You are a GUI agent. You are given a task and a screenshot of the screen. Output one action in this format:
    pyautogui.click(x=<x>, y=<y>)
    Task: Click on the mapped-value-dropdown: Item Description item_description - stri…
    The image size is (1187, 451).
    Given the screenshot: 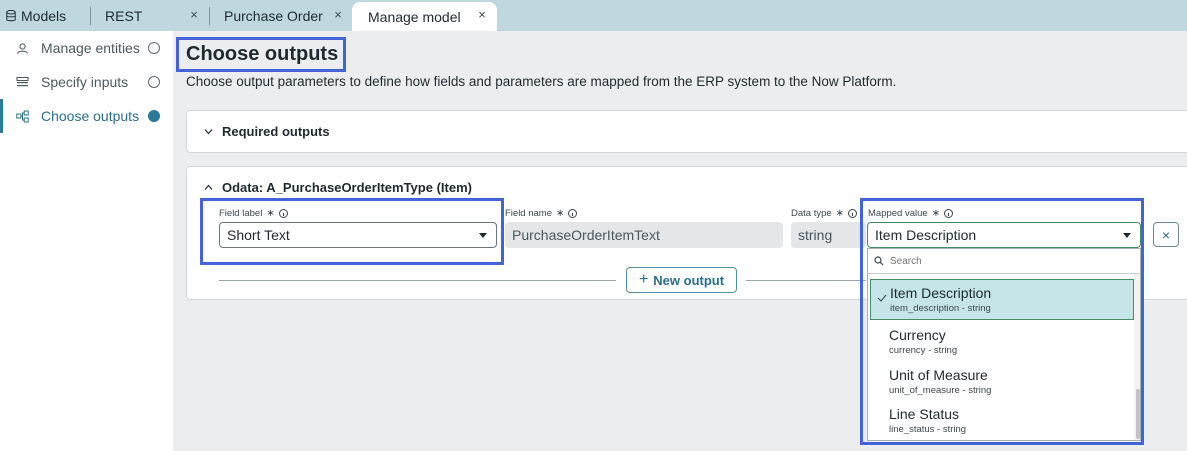 What is the action you would take?
    pyautogui.click(x=1004, y=344)
    